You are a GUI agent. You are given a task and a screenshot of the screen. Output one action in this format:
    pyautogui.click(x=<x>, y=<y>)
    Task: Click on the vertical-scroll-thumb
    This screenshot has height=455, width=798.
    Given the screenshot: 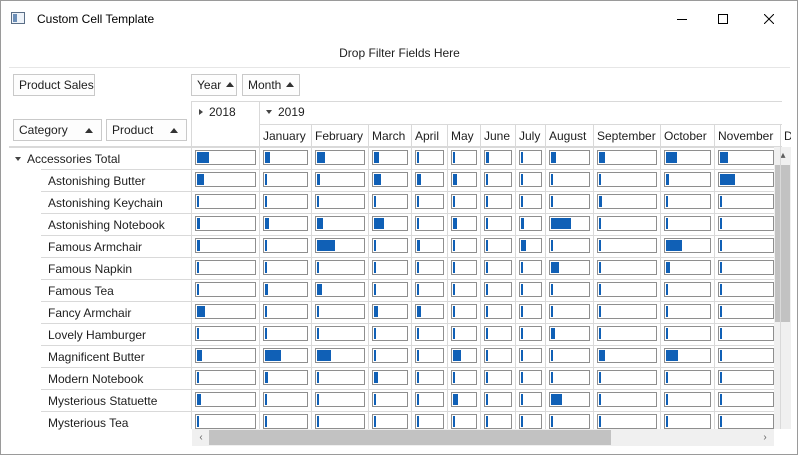 What is the action you would take?
    pyautogui.click(x=782, y=243)
    